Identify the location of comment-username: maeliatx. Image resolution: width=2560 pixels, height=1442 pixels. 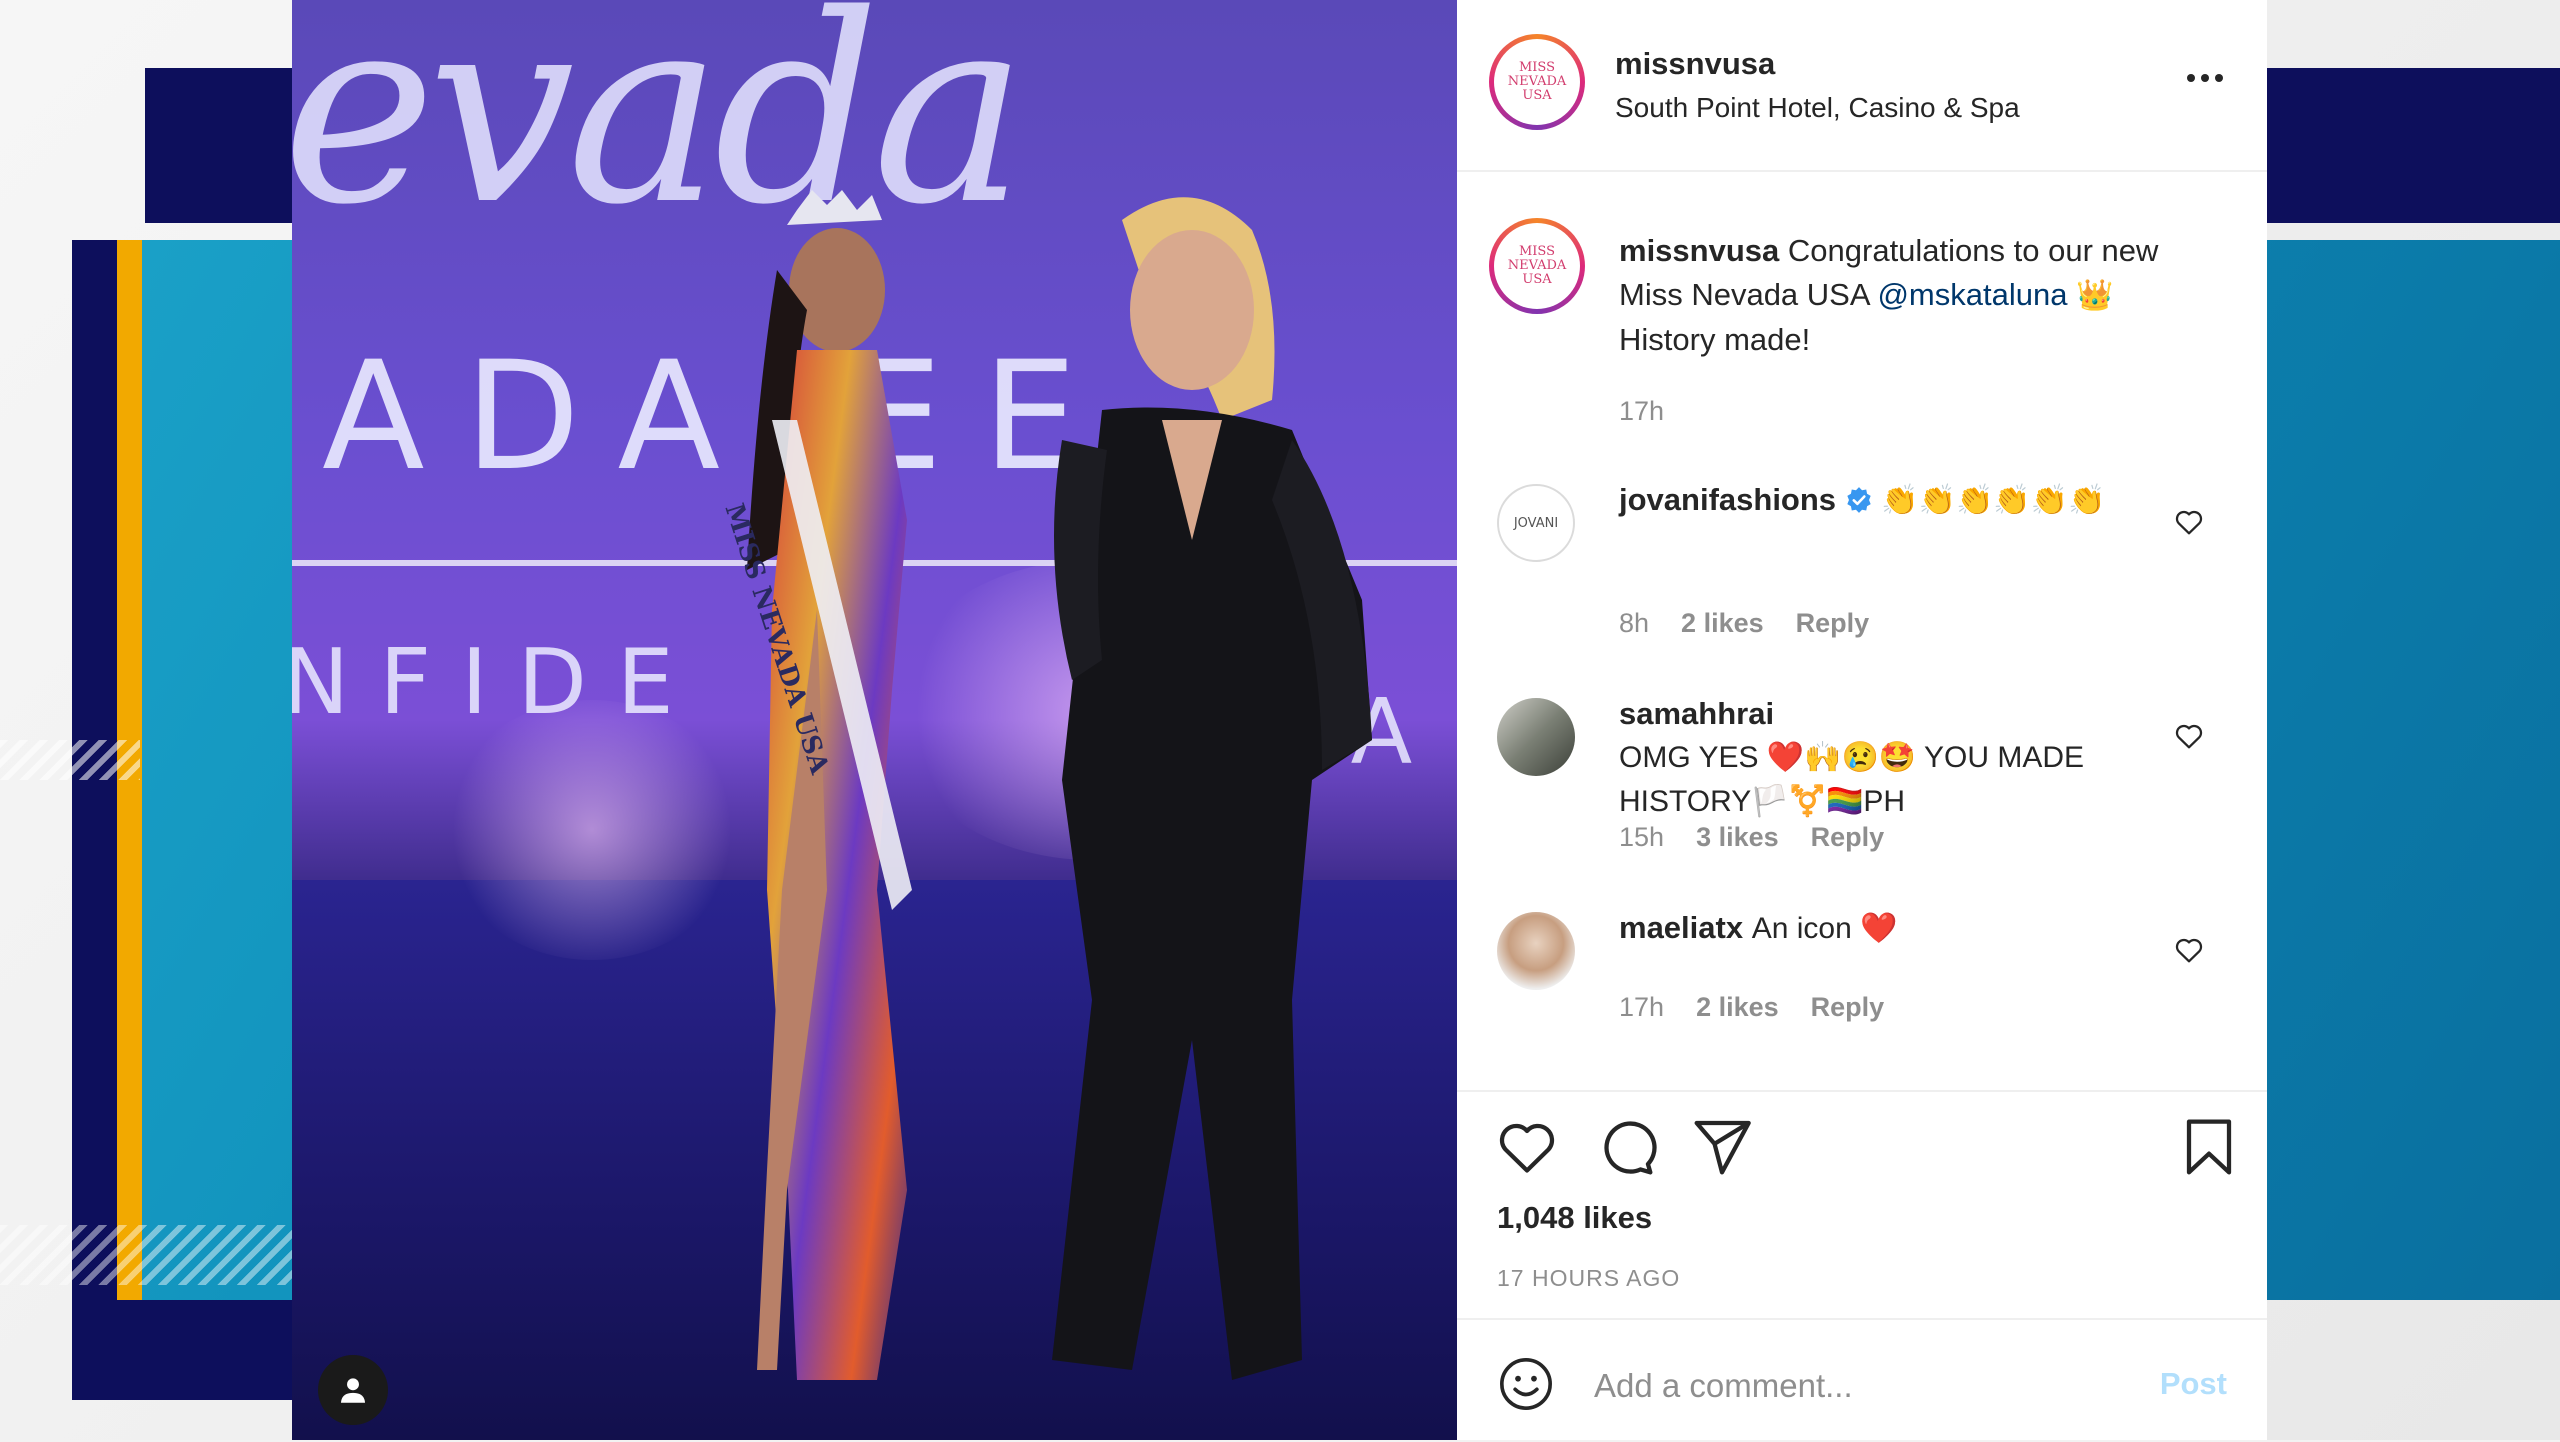
(1681, 927).